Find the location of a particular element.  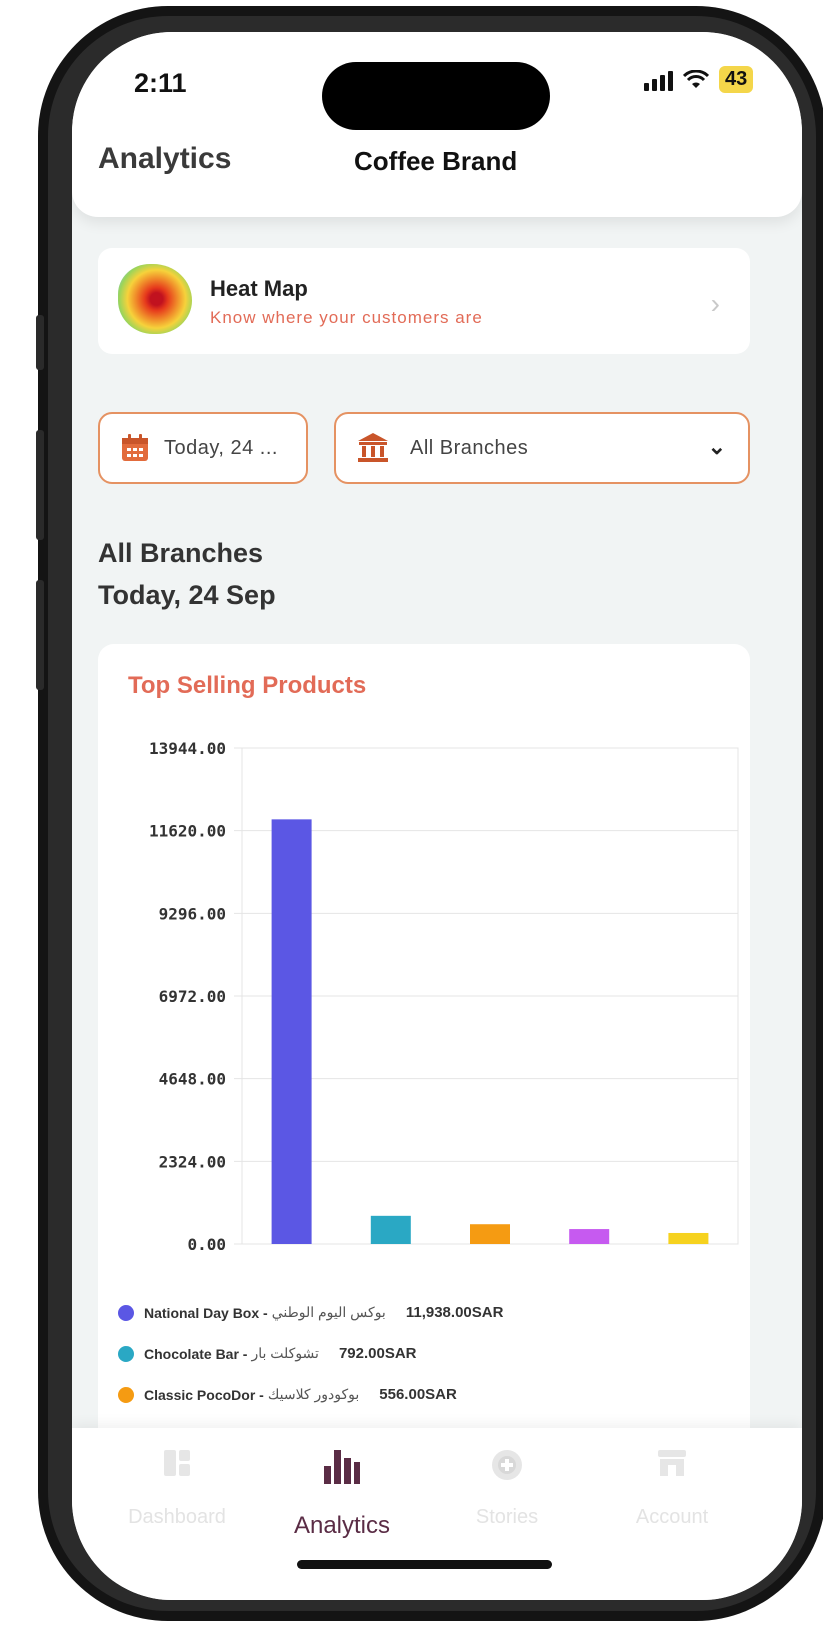

store-icon is located at coordinates (672, 1463).